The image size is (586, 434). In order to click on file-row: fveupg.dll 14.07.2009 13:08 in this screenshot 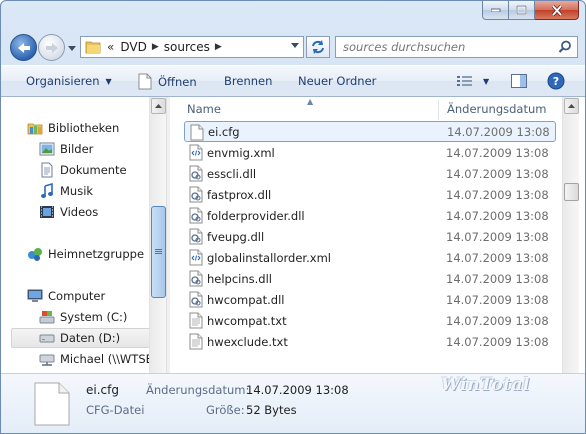, I will do `click(370, 236)`.